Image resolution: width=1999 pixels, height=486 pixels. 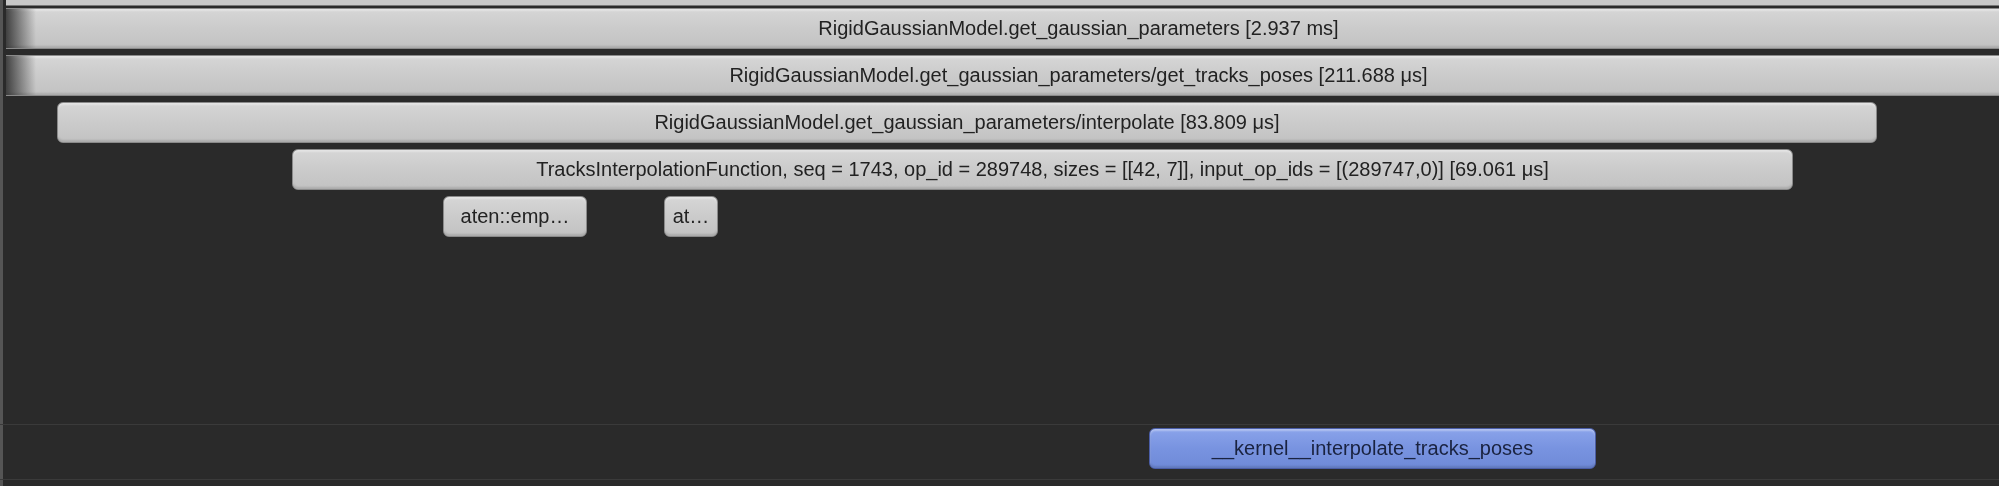 What do you see at coordinates (1002, 28) in the screenshot?
I see `trace-slice: RigidGaussianModel.get_gaussian_parameters [2.937 ms]` at bounding box center [1002, 28].